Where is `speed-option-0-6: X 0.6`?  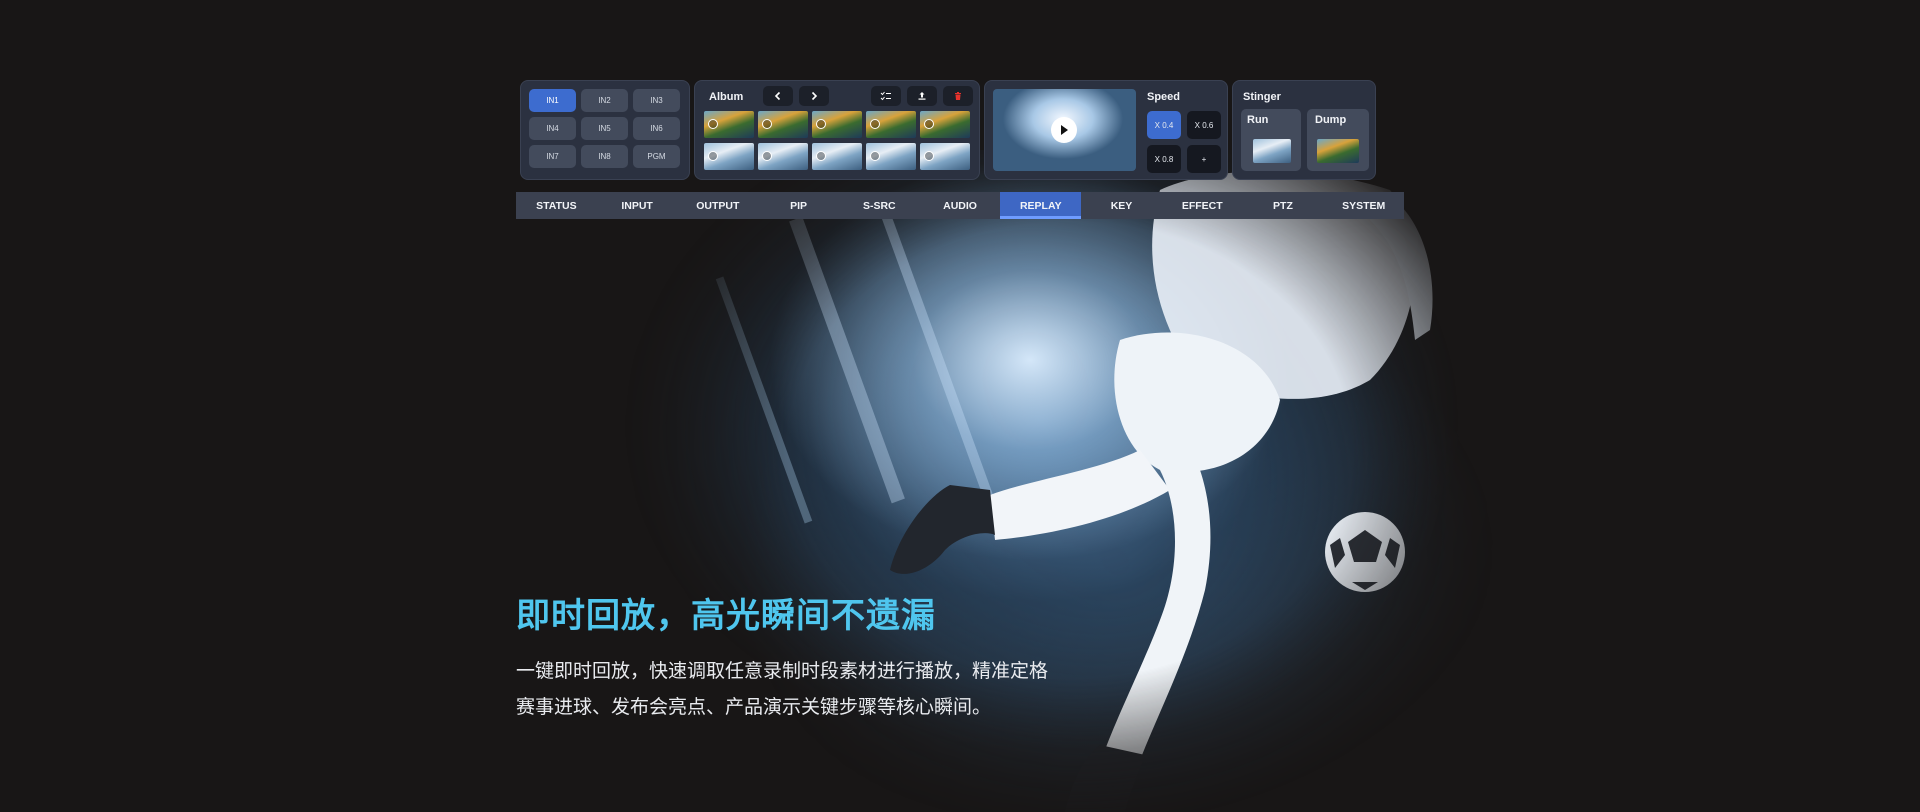 speed-option-0-6: X 0.6 is located at coordinates (1204, 125).